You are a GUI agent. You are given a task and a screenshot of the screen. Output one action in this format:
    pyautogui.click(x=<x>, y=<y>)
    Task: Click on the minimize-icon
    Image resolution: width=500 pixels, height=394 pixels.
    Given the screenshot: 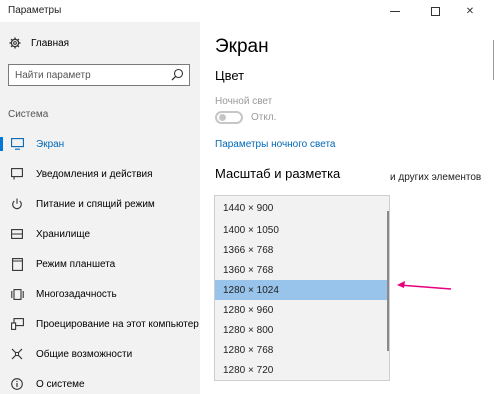 What is the action you would take?
    pyautogui.click(x=395, y=11)
    